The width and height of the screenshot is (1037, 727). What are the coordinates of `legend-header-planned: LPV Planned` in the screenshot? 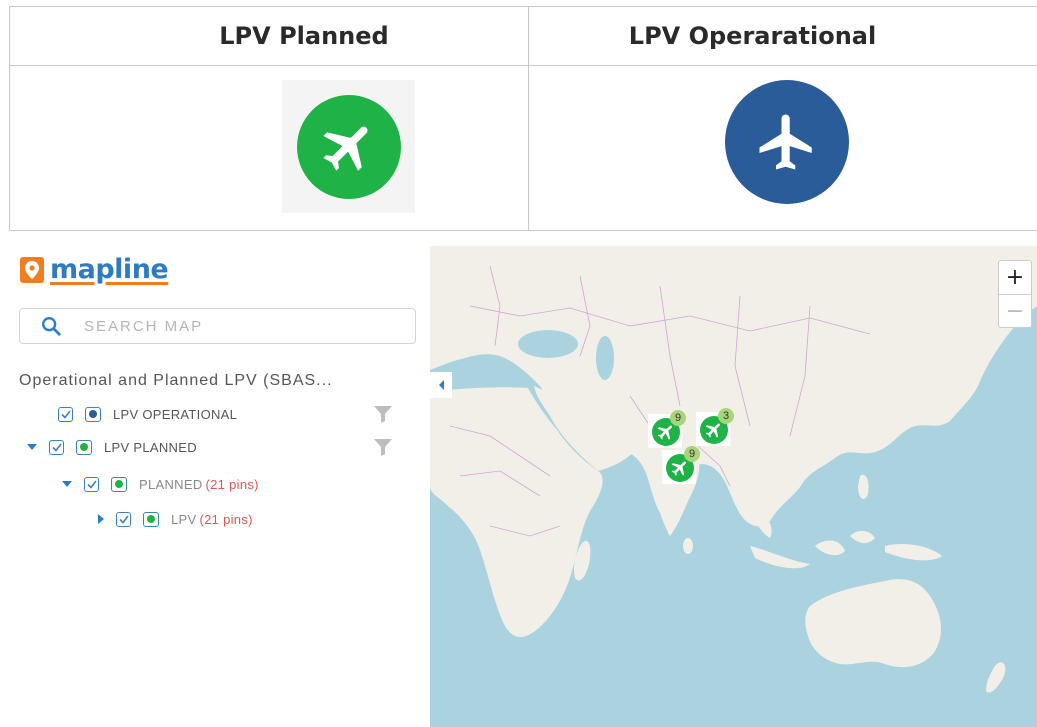 It's located at (269, 36).